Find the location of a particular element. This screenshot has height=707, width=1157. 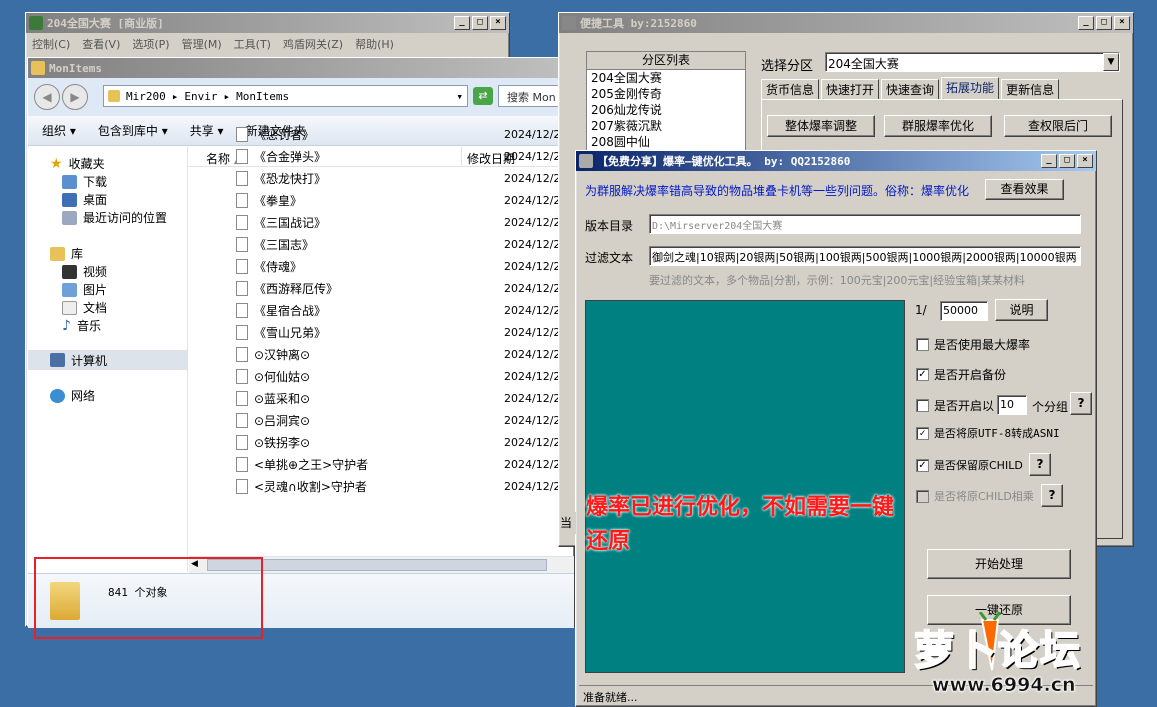

file-row: ⊙铁拐李⊙ 2024/12/21 14:15 is located at coordinates (417, 442).